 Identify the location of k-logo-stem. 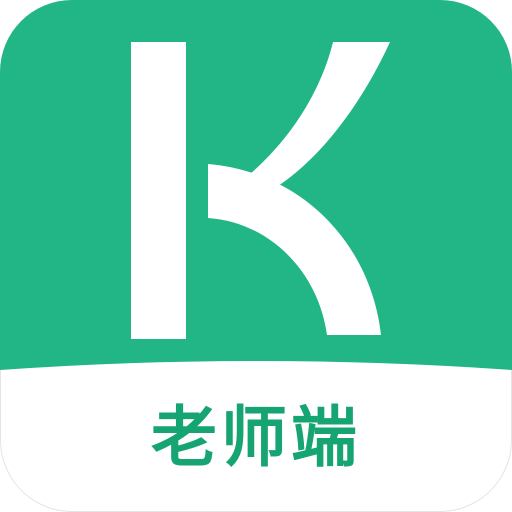
(158, 190).